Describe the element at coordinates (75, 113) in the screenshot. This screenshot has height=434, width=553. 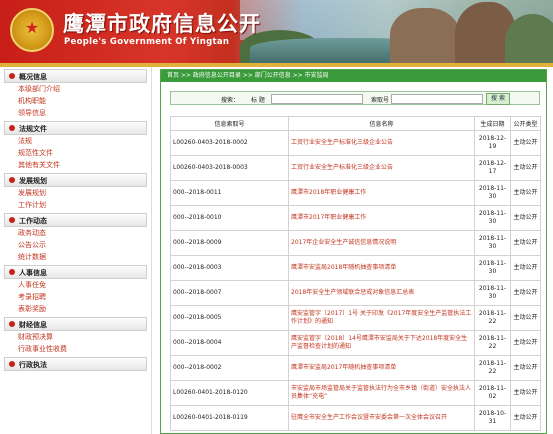
I see `sidebar-item: 领导信息` at that location.